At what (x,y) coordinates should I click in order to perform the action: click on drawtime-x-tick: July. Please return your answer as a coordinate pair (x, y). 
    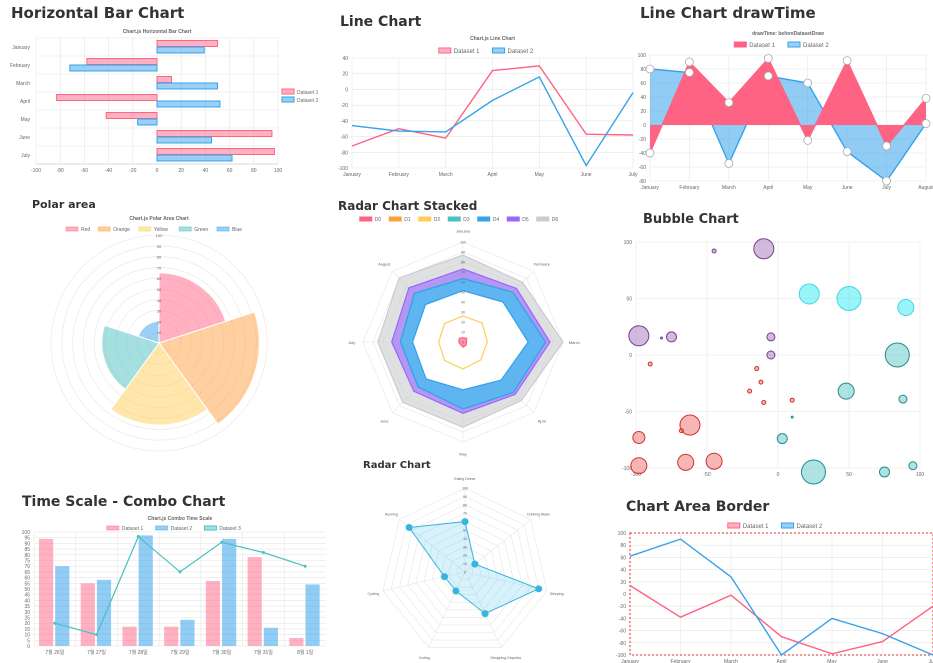
    Looking at the image, I should click on (886, 188).